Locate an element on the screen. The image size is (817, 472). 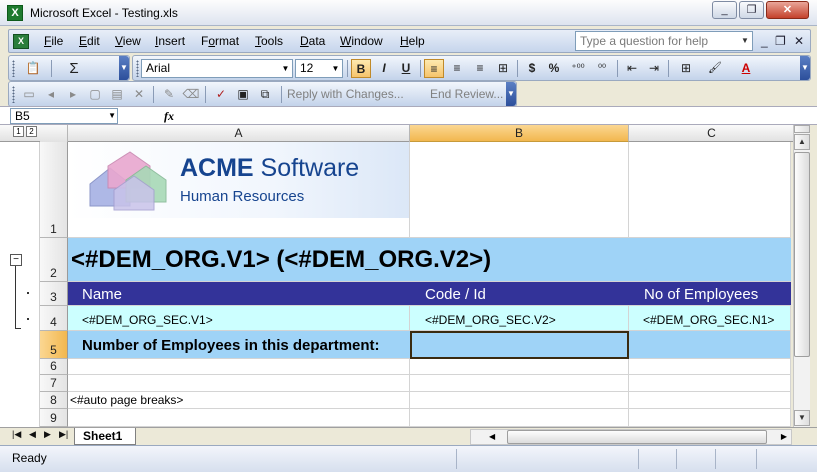
decrease-decimal-icon: ⁰⁰ is located at coordinates (602, 68).